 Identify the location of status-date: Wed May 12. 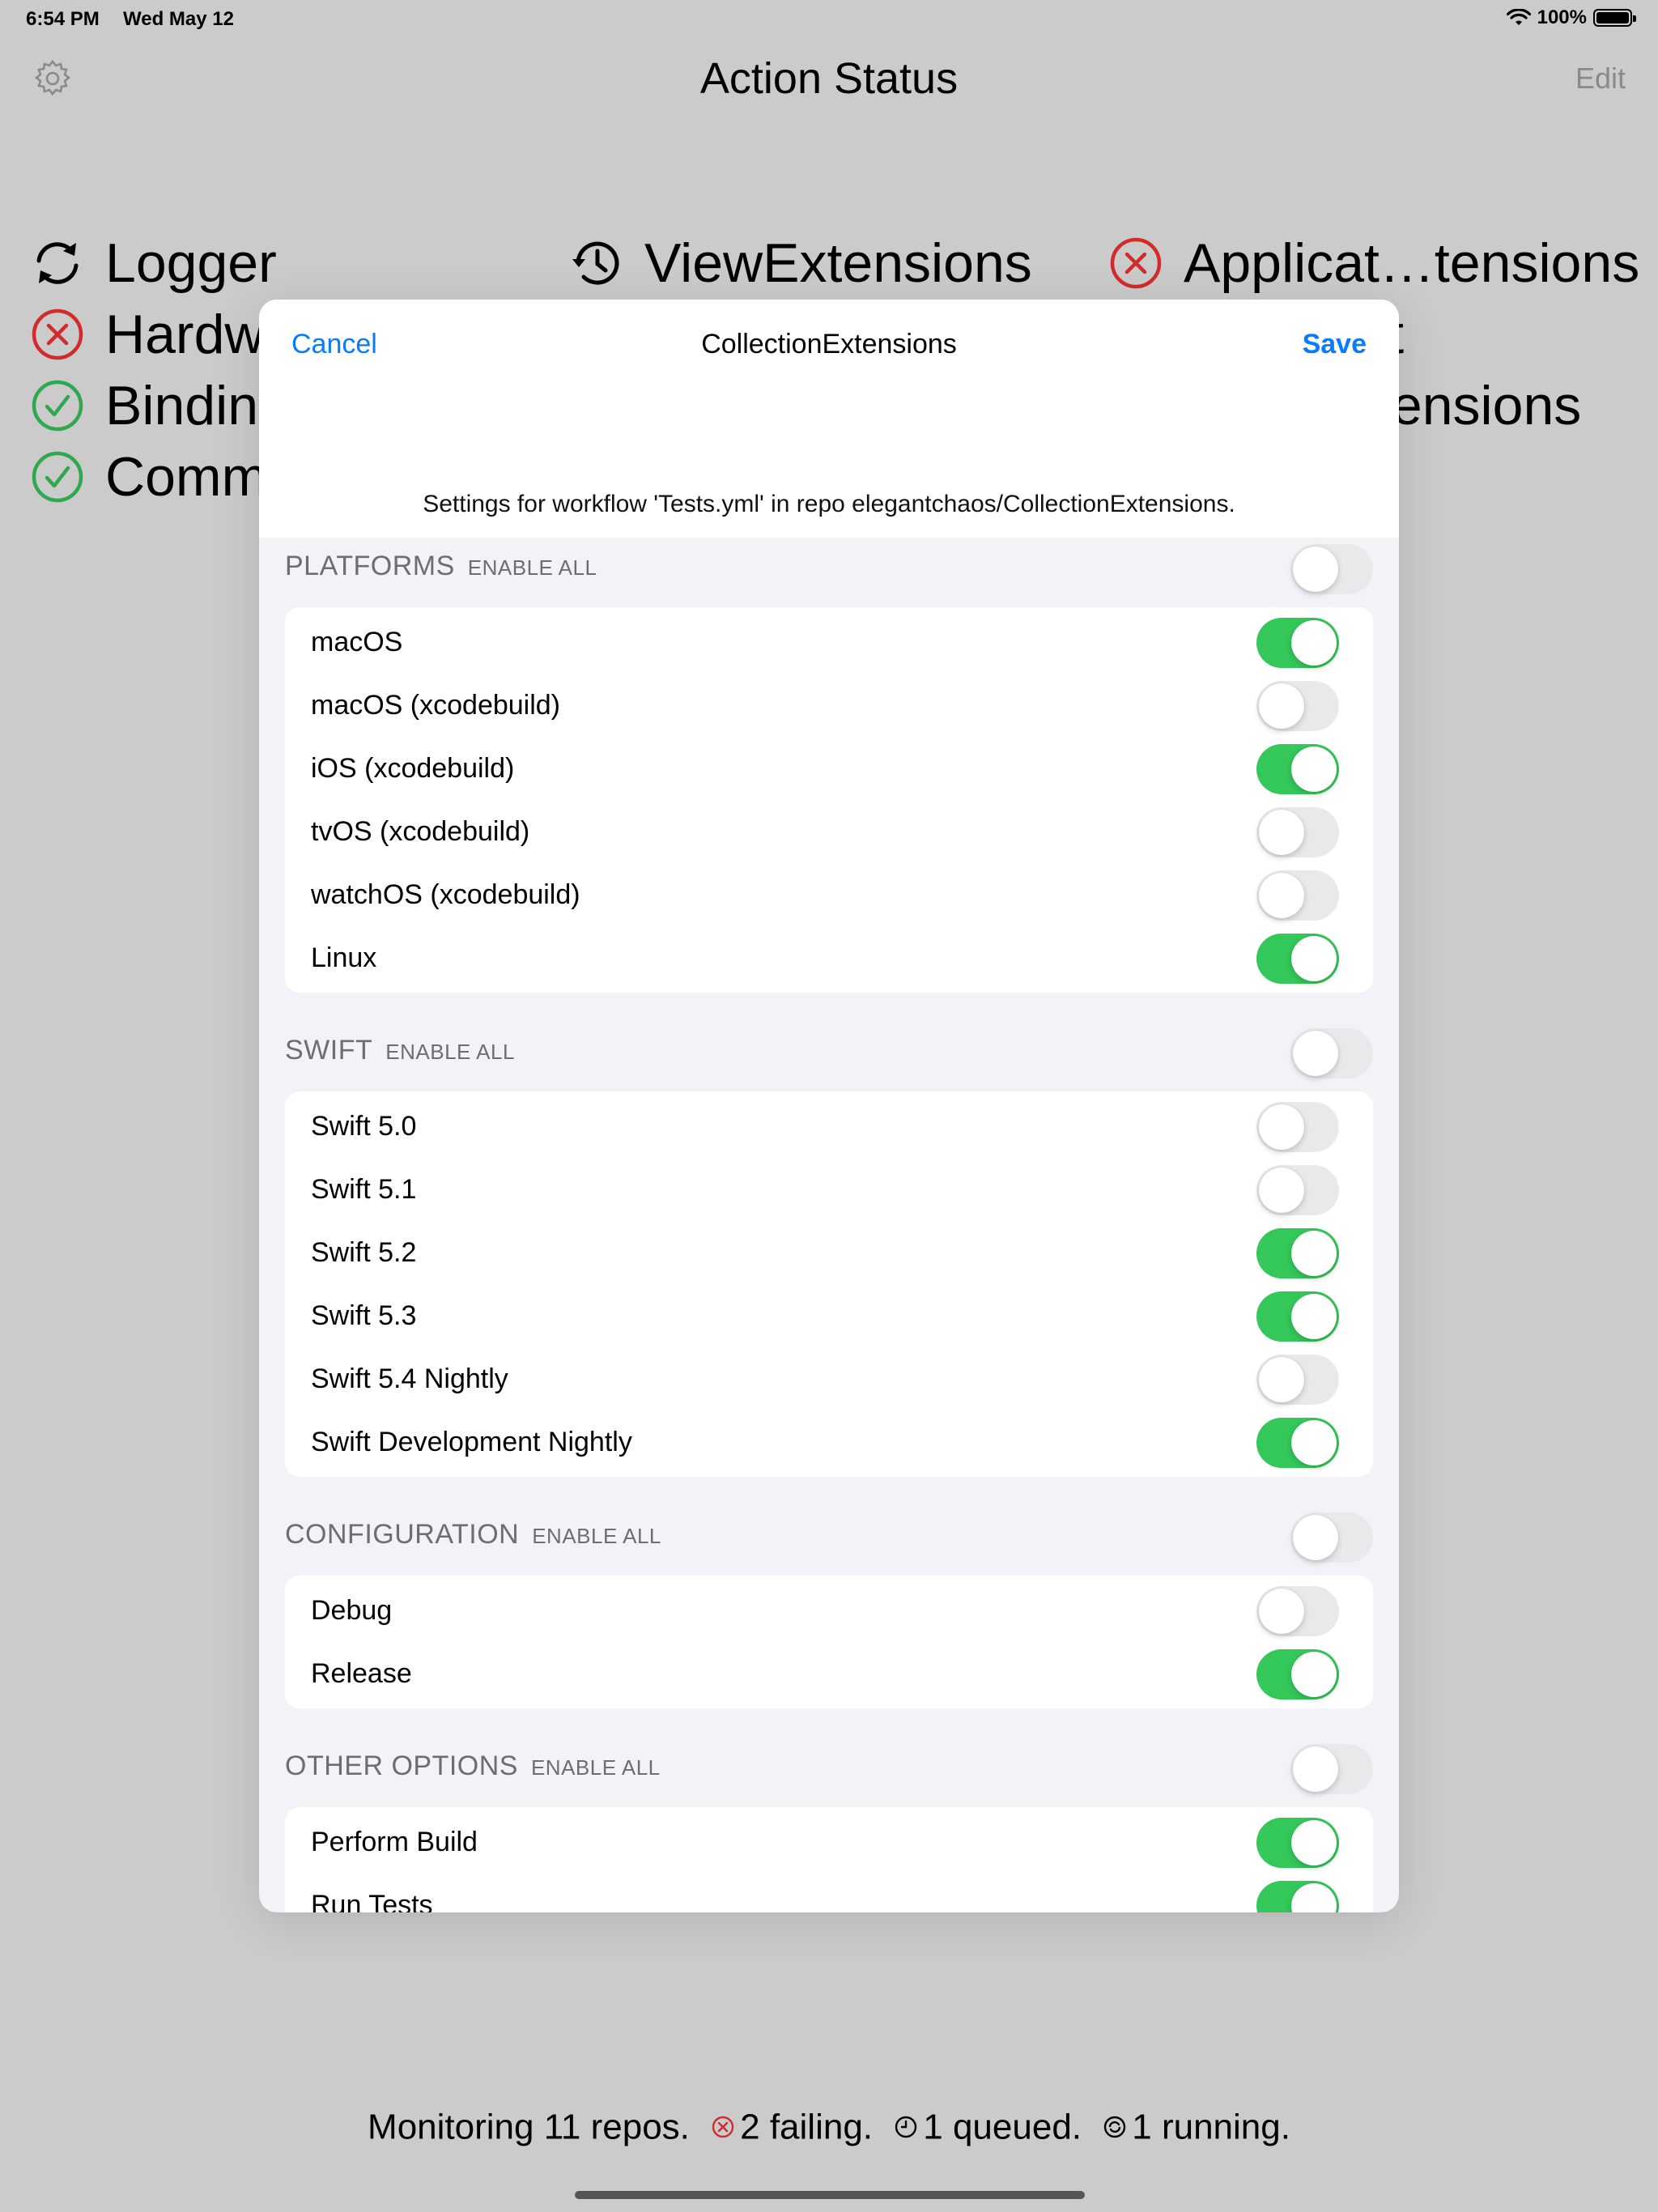
(178, 19).